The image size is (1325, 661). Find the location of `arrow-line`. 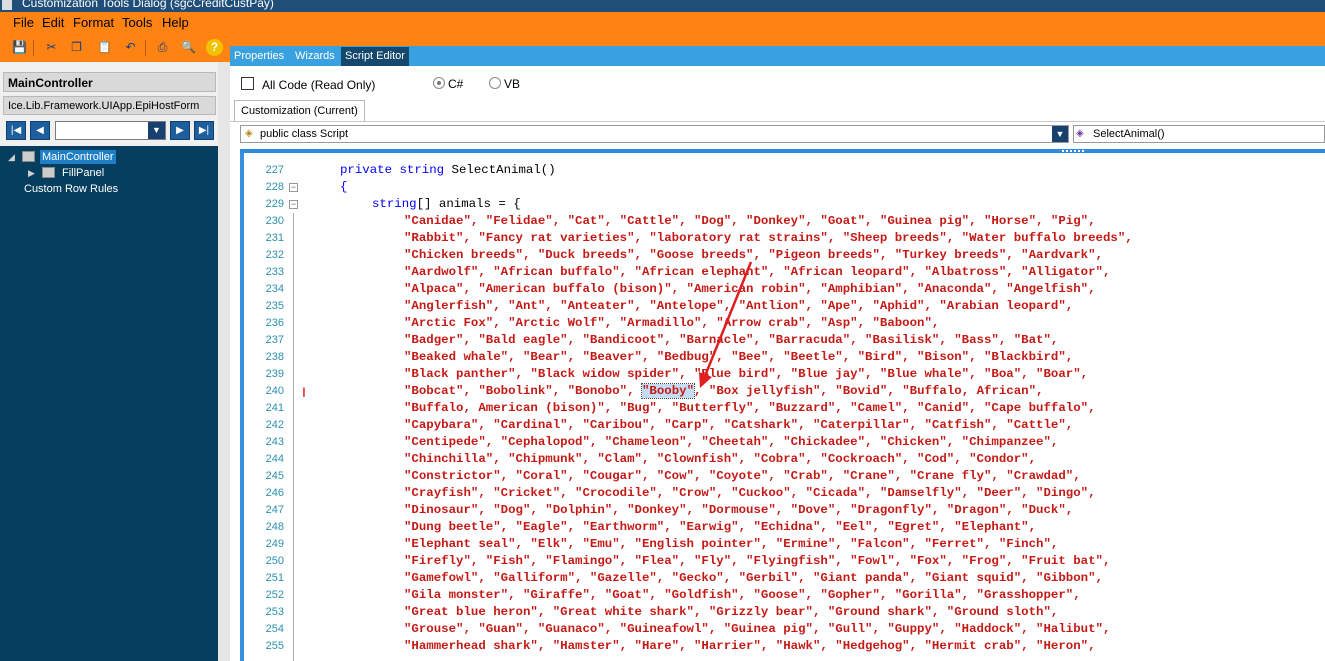

arrow-line is located at coordinates (728, 319).